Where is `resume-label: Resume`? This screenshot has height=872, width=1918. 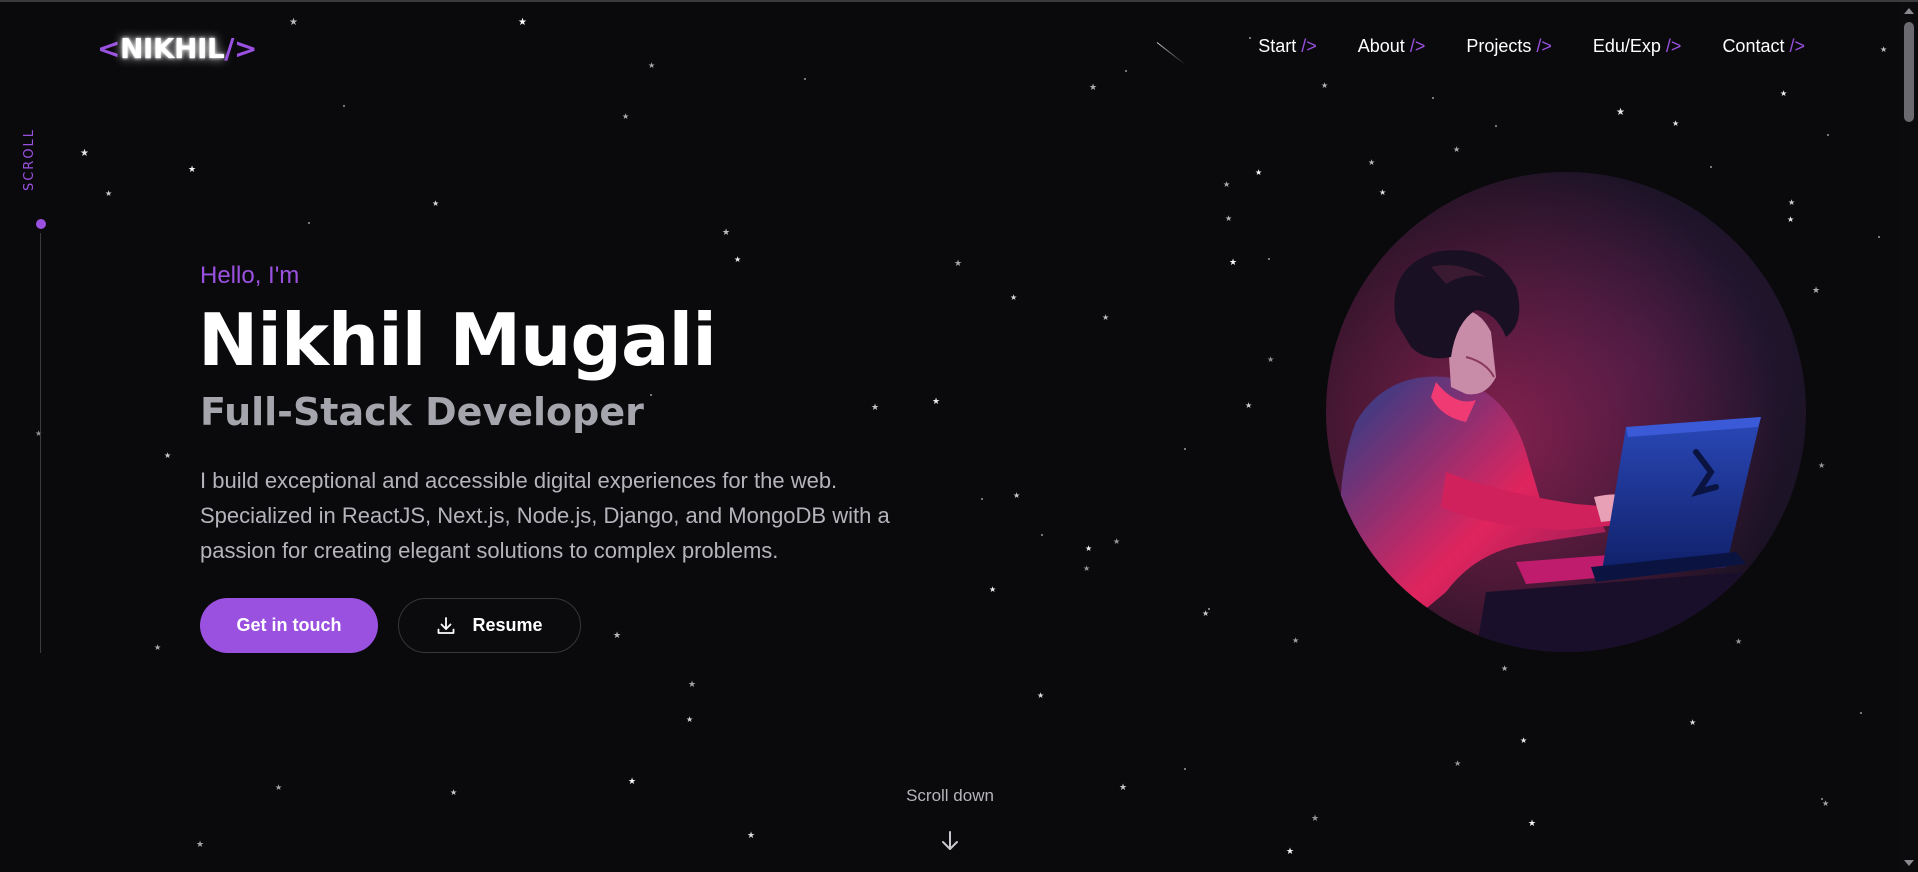
resume-label: Resume is located at coordinates (507, 625).